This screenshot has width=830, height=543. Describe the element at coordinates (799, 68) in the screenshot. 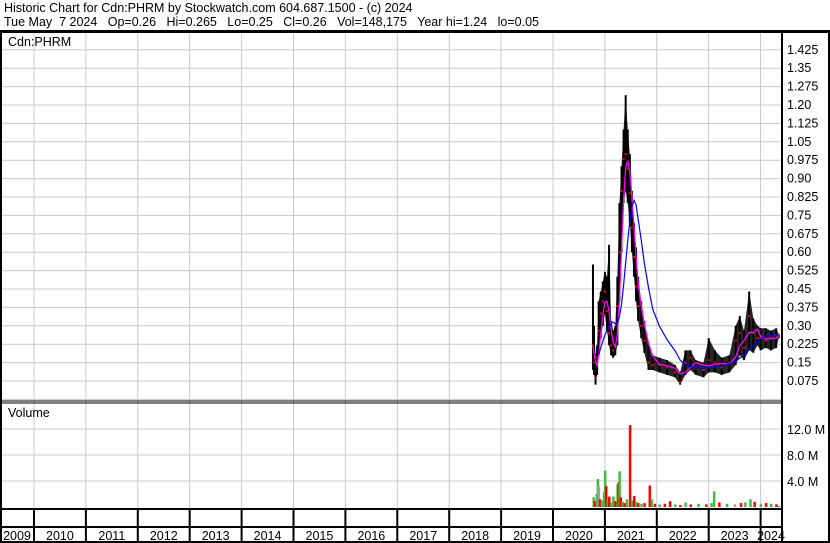

I see `price-tick-label: 1.35` at that location.